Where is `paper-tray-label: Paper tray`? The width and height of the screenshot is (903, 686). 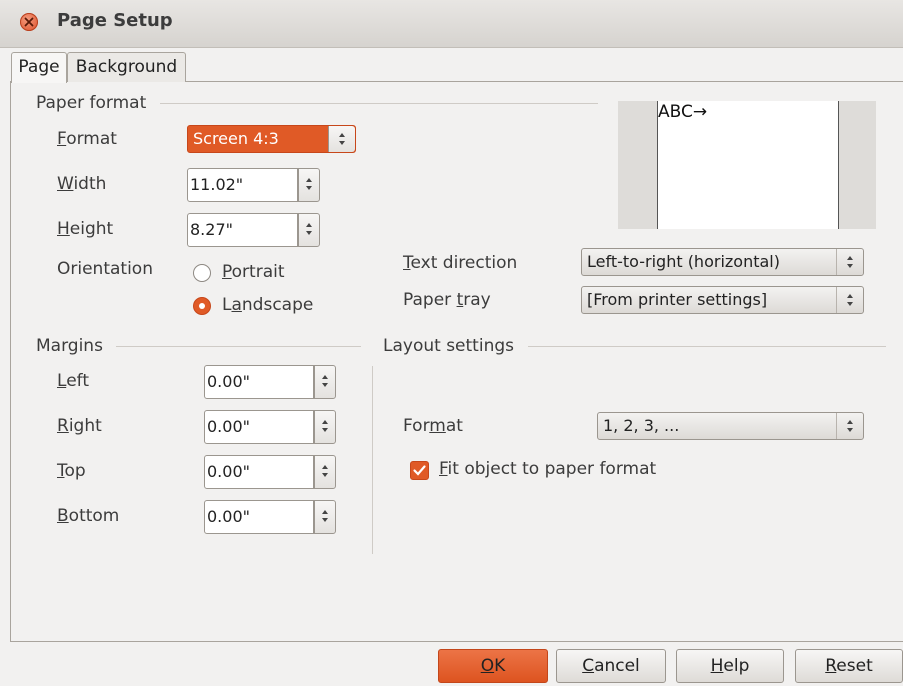
paper-tray-label: Paper tray is located at coordinates (447, 300).